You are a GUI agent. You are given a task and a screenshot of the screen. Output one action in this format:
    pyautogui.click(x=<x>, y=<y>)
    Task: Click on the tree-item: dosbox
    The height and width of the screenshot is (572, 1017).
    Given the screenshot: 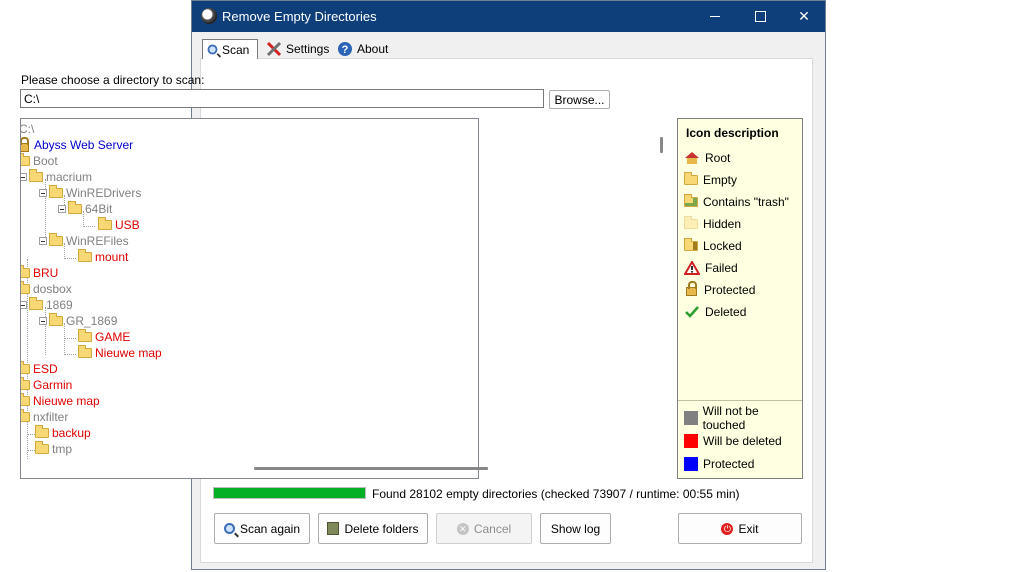 What is the action you would take?
    pyautogui.click(x=46, y=289)
    